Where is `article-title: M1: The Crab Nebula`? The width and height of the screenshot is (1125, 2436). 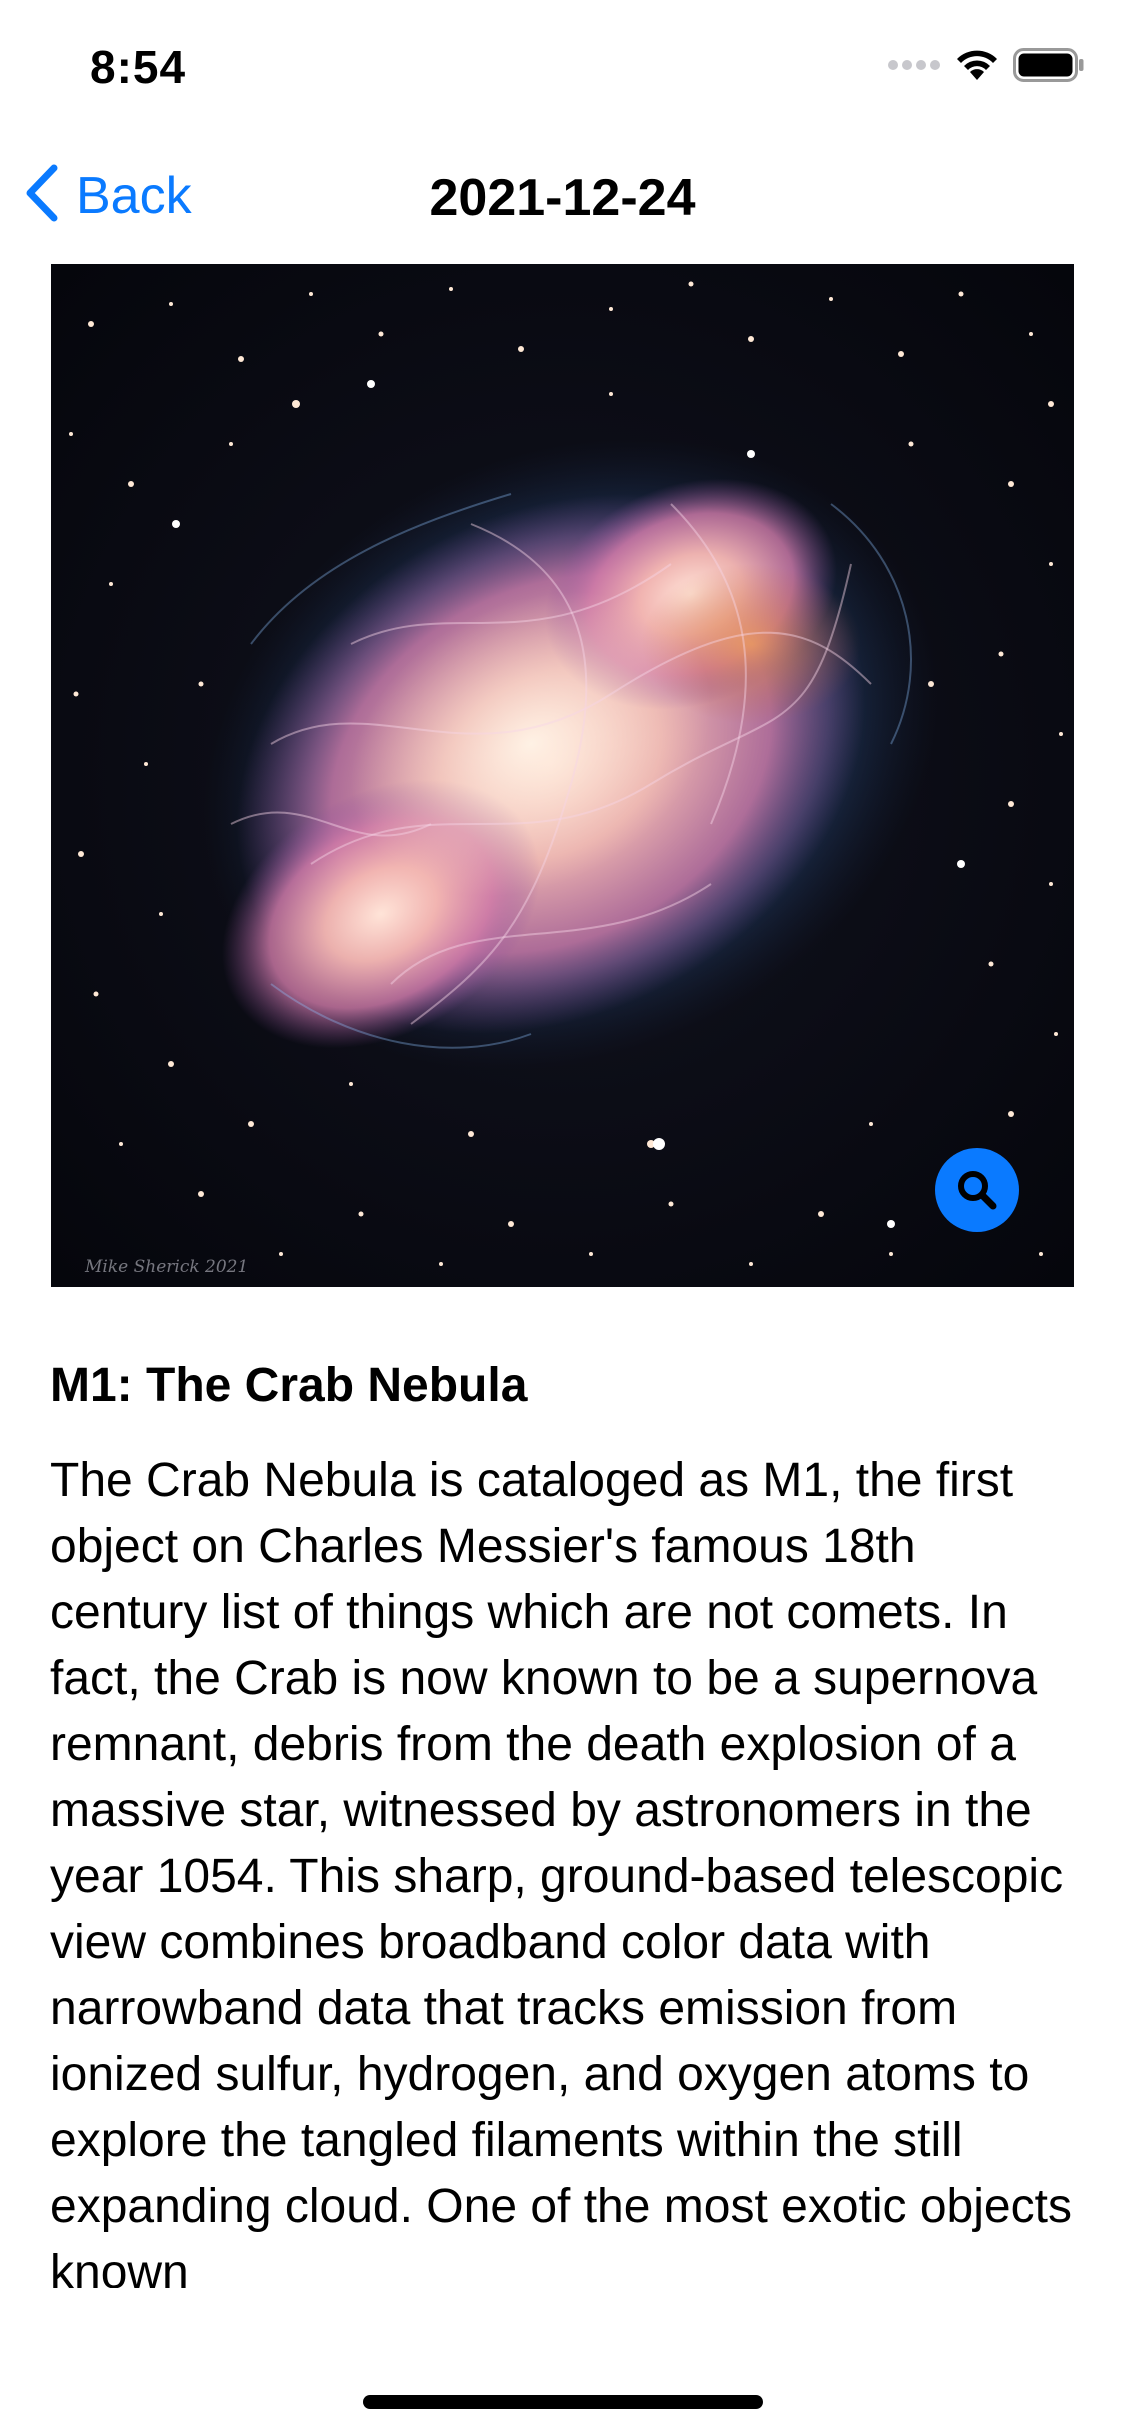 article-title: M1: The Crab Nebula is located at coordinates (289, 1385).